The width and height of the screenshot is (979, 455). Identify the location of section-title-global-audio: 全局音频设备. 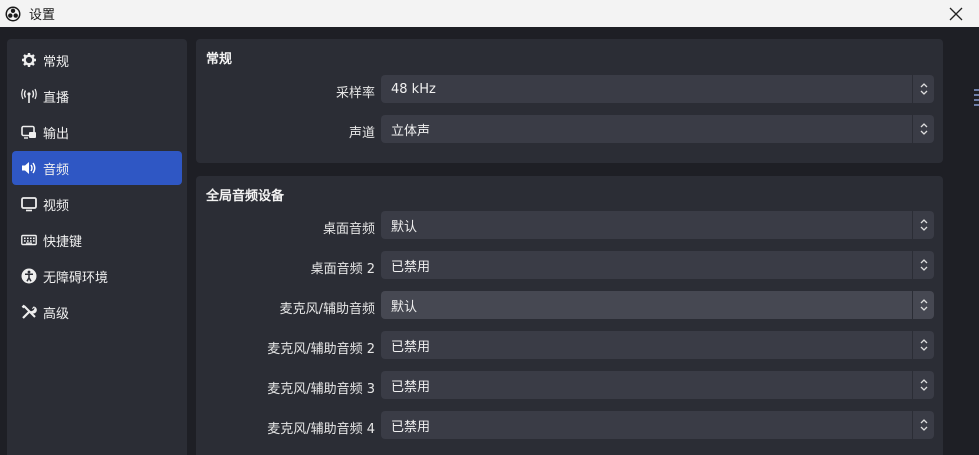
(245, 196).